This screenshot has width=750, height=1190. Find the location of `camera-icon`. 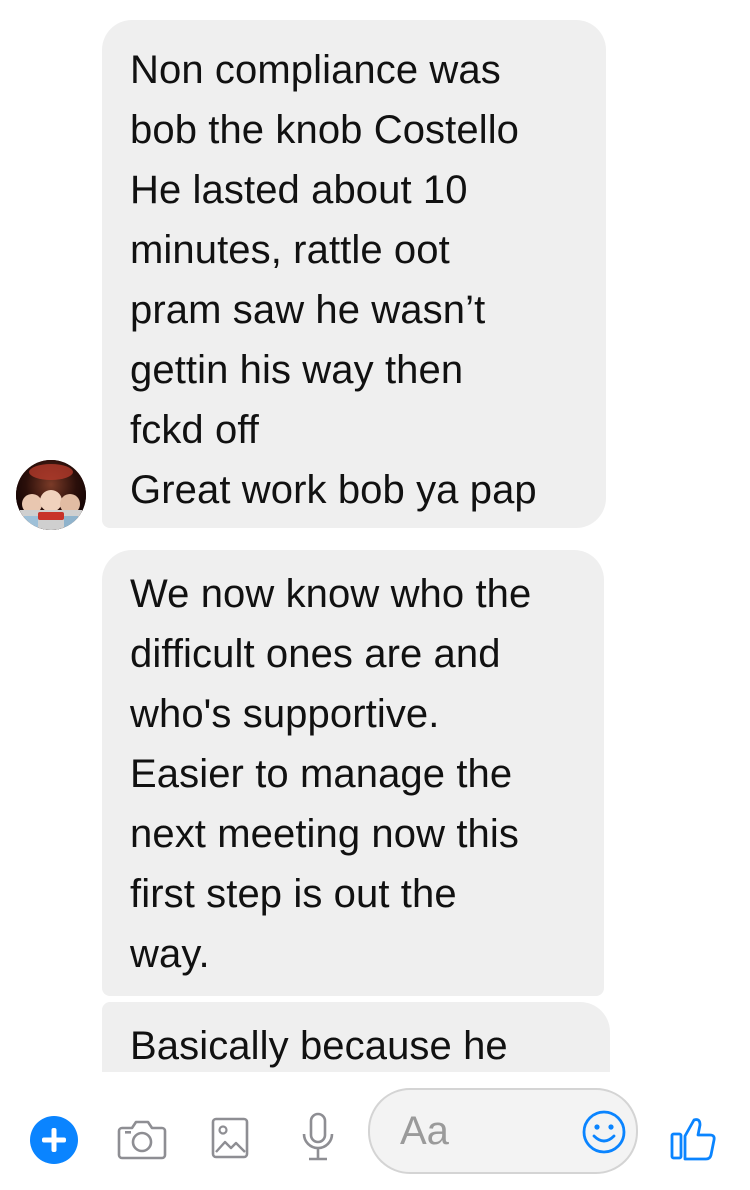

camera-icon is located at coordinates (142, 1140).